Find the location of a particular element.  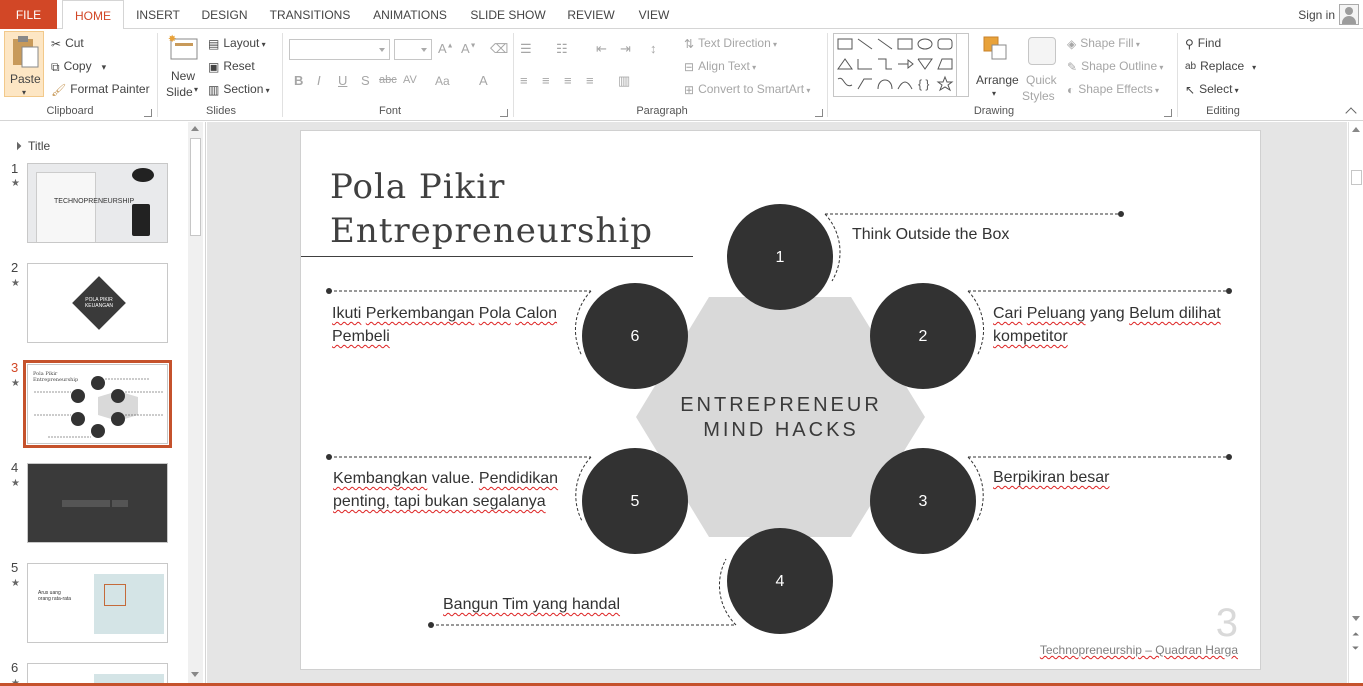

quick-styles-icon is located at coordinates (1042, 51).